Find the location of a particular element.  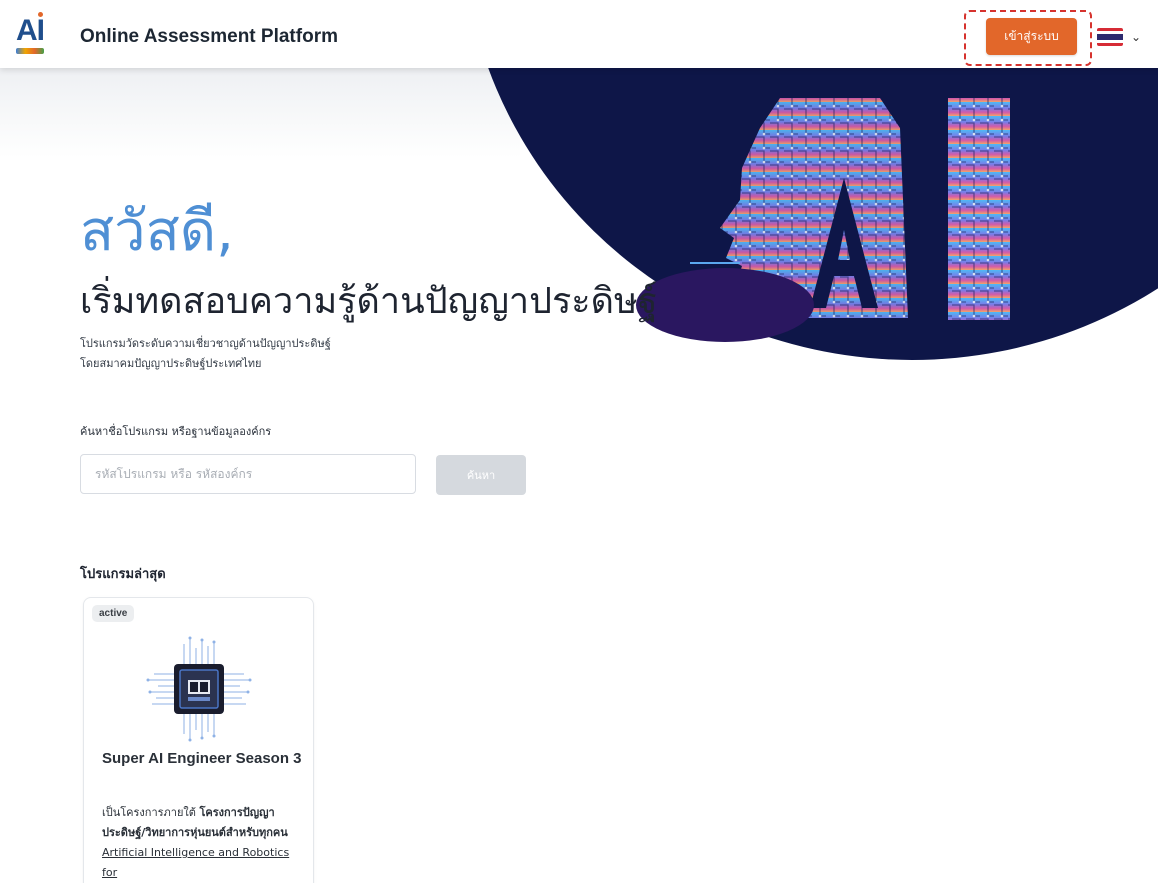

search-button: ค้นหา is located at coordinates (481, 475).